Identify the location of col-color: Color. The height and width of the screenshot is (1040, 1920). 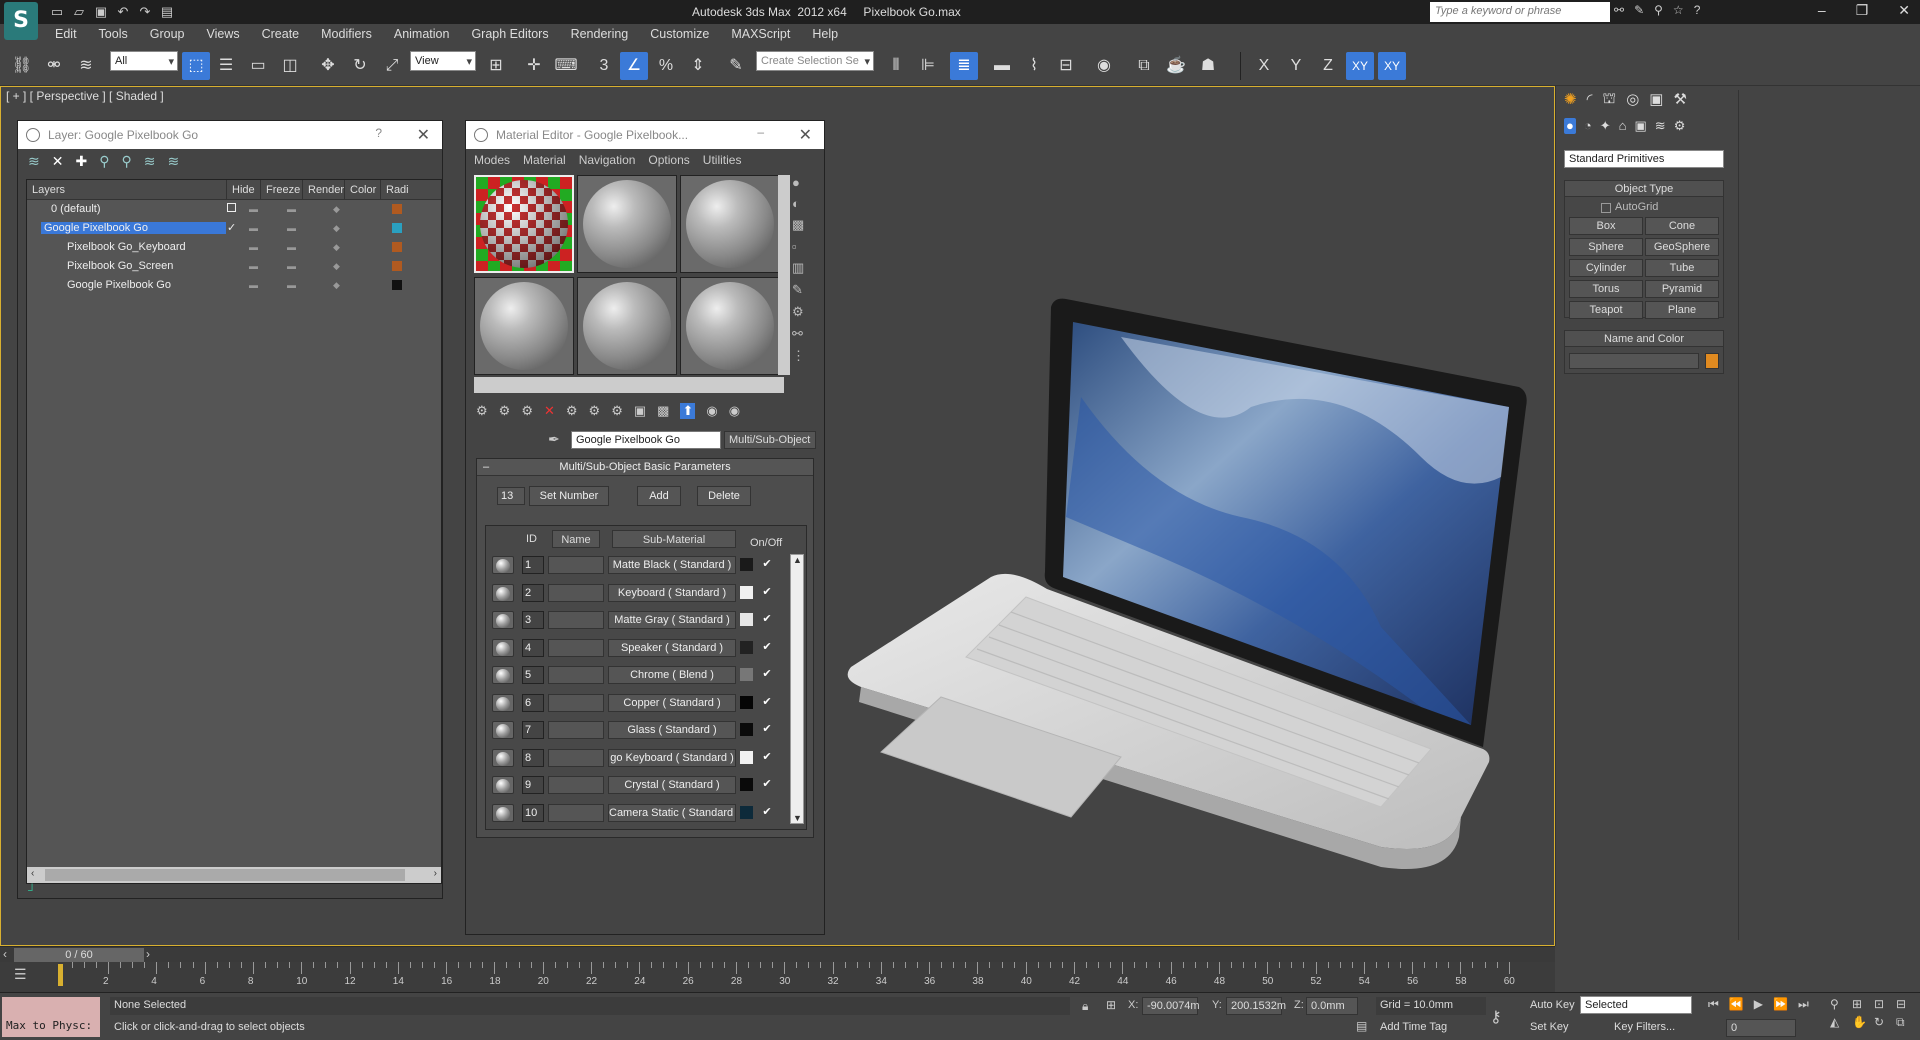
(363, 189).